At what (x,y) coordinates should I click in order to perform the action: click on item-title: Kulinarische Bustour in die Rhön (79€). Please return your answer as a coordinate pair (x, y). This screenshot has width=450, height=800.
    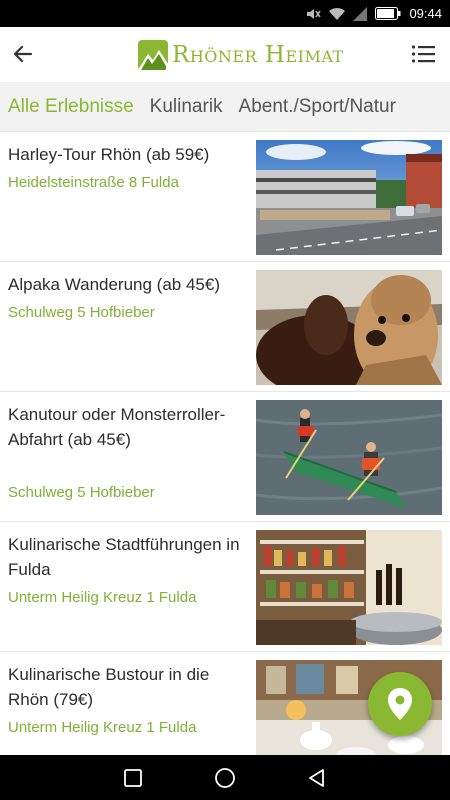
    Looking at the image, I should click on (109, 687).